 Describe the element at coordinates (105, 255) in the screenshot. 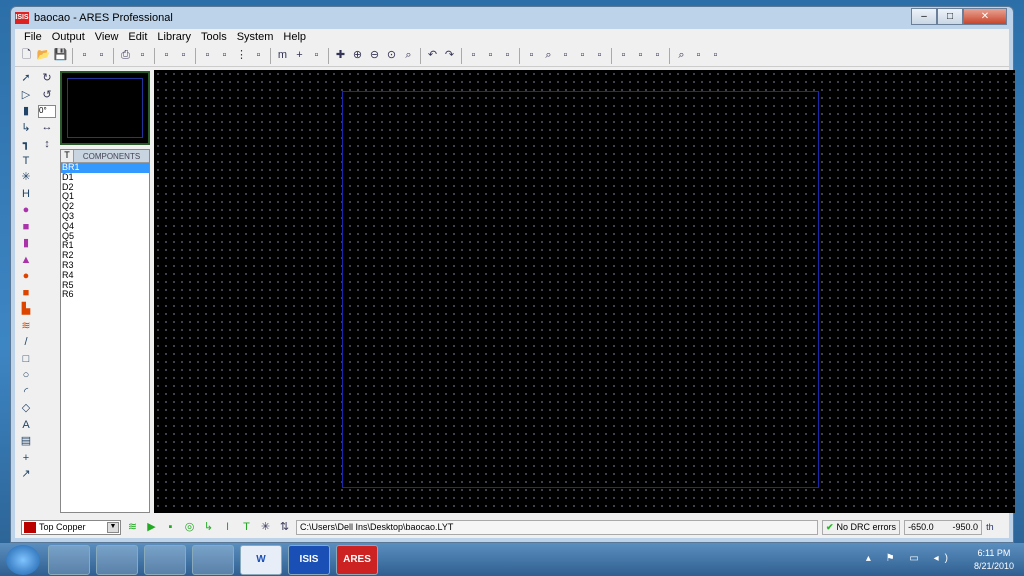

I see `component-list-item: R2` at that location.